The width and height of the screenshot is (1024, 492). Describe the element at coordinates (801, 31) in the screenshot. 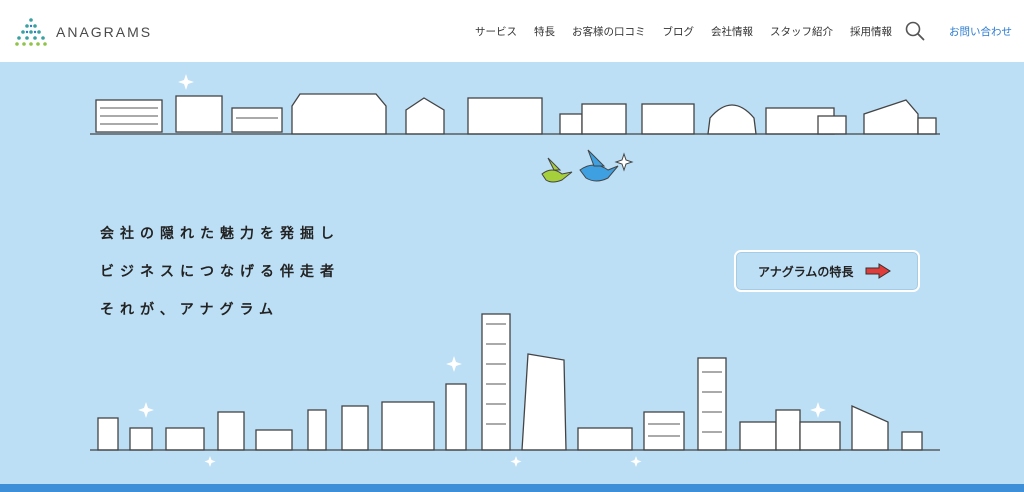

I see `nav-item-staff: スタッフ紹介` at that location.